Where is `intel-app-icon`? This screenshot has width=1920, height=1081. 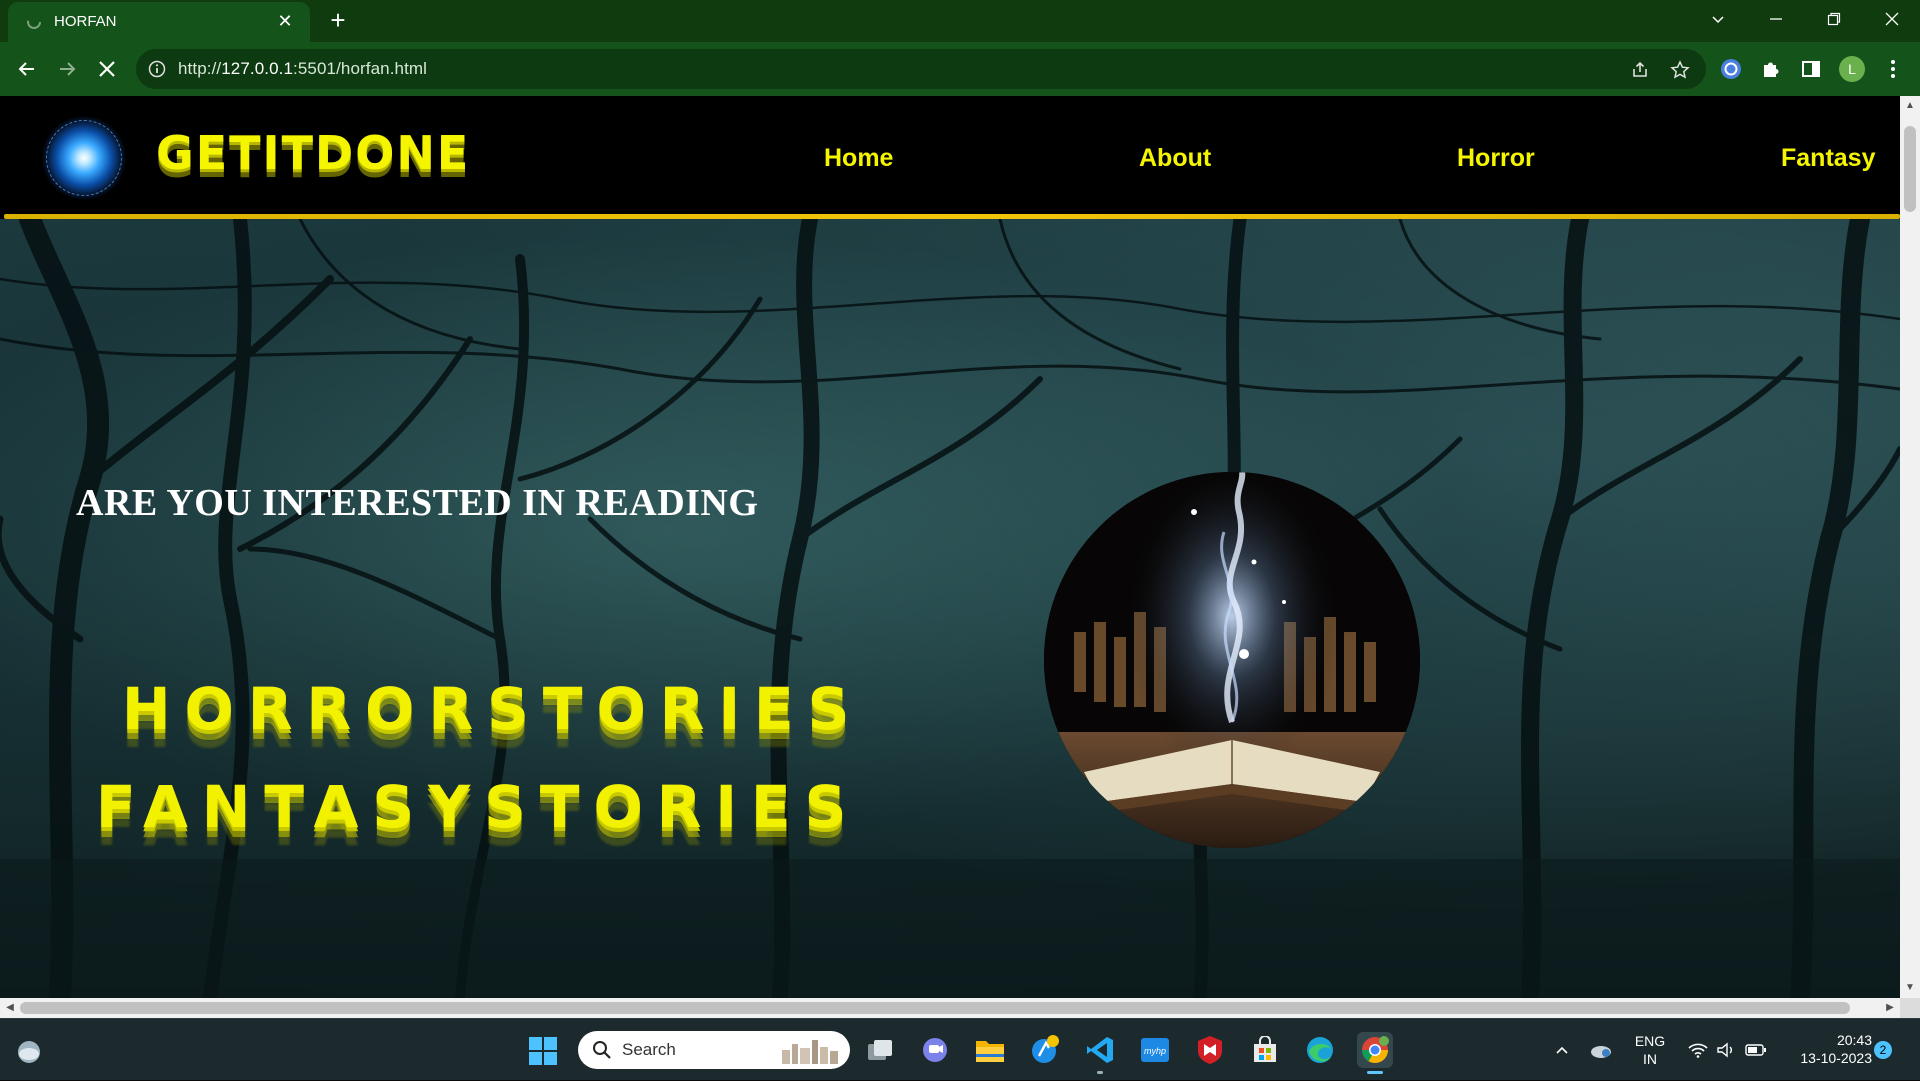
intel-app-icon is located at coordinates (1045, 1050).